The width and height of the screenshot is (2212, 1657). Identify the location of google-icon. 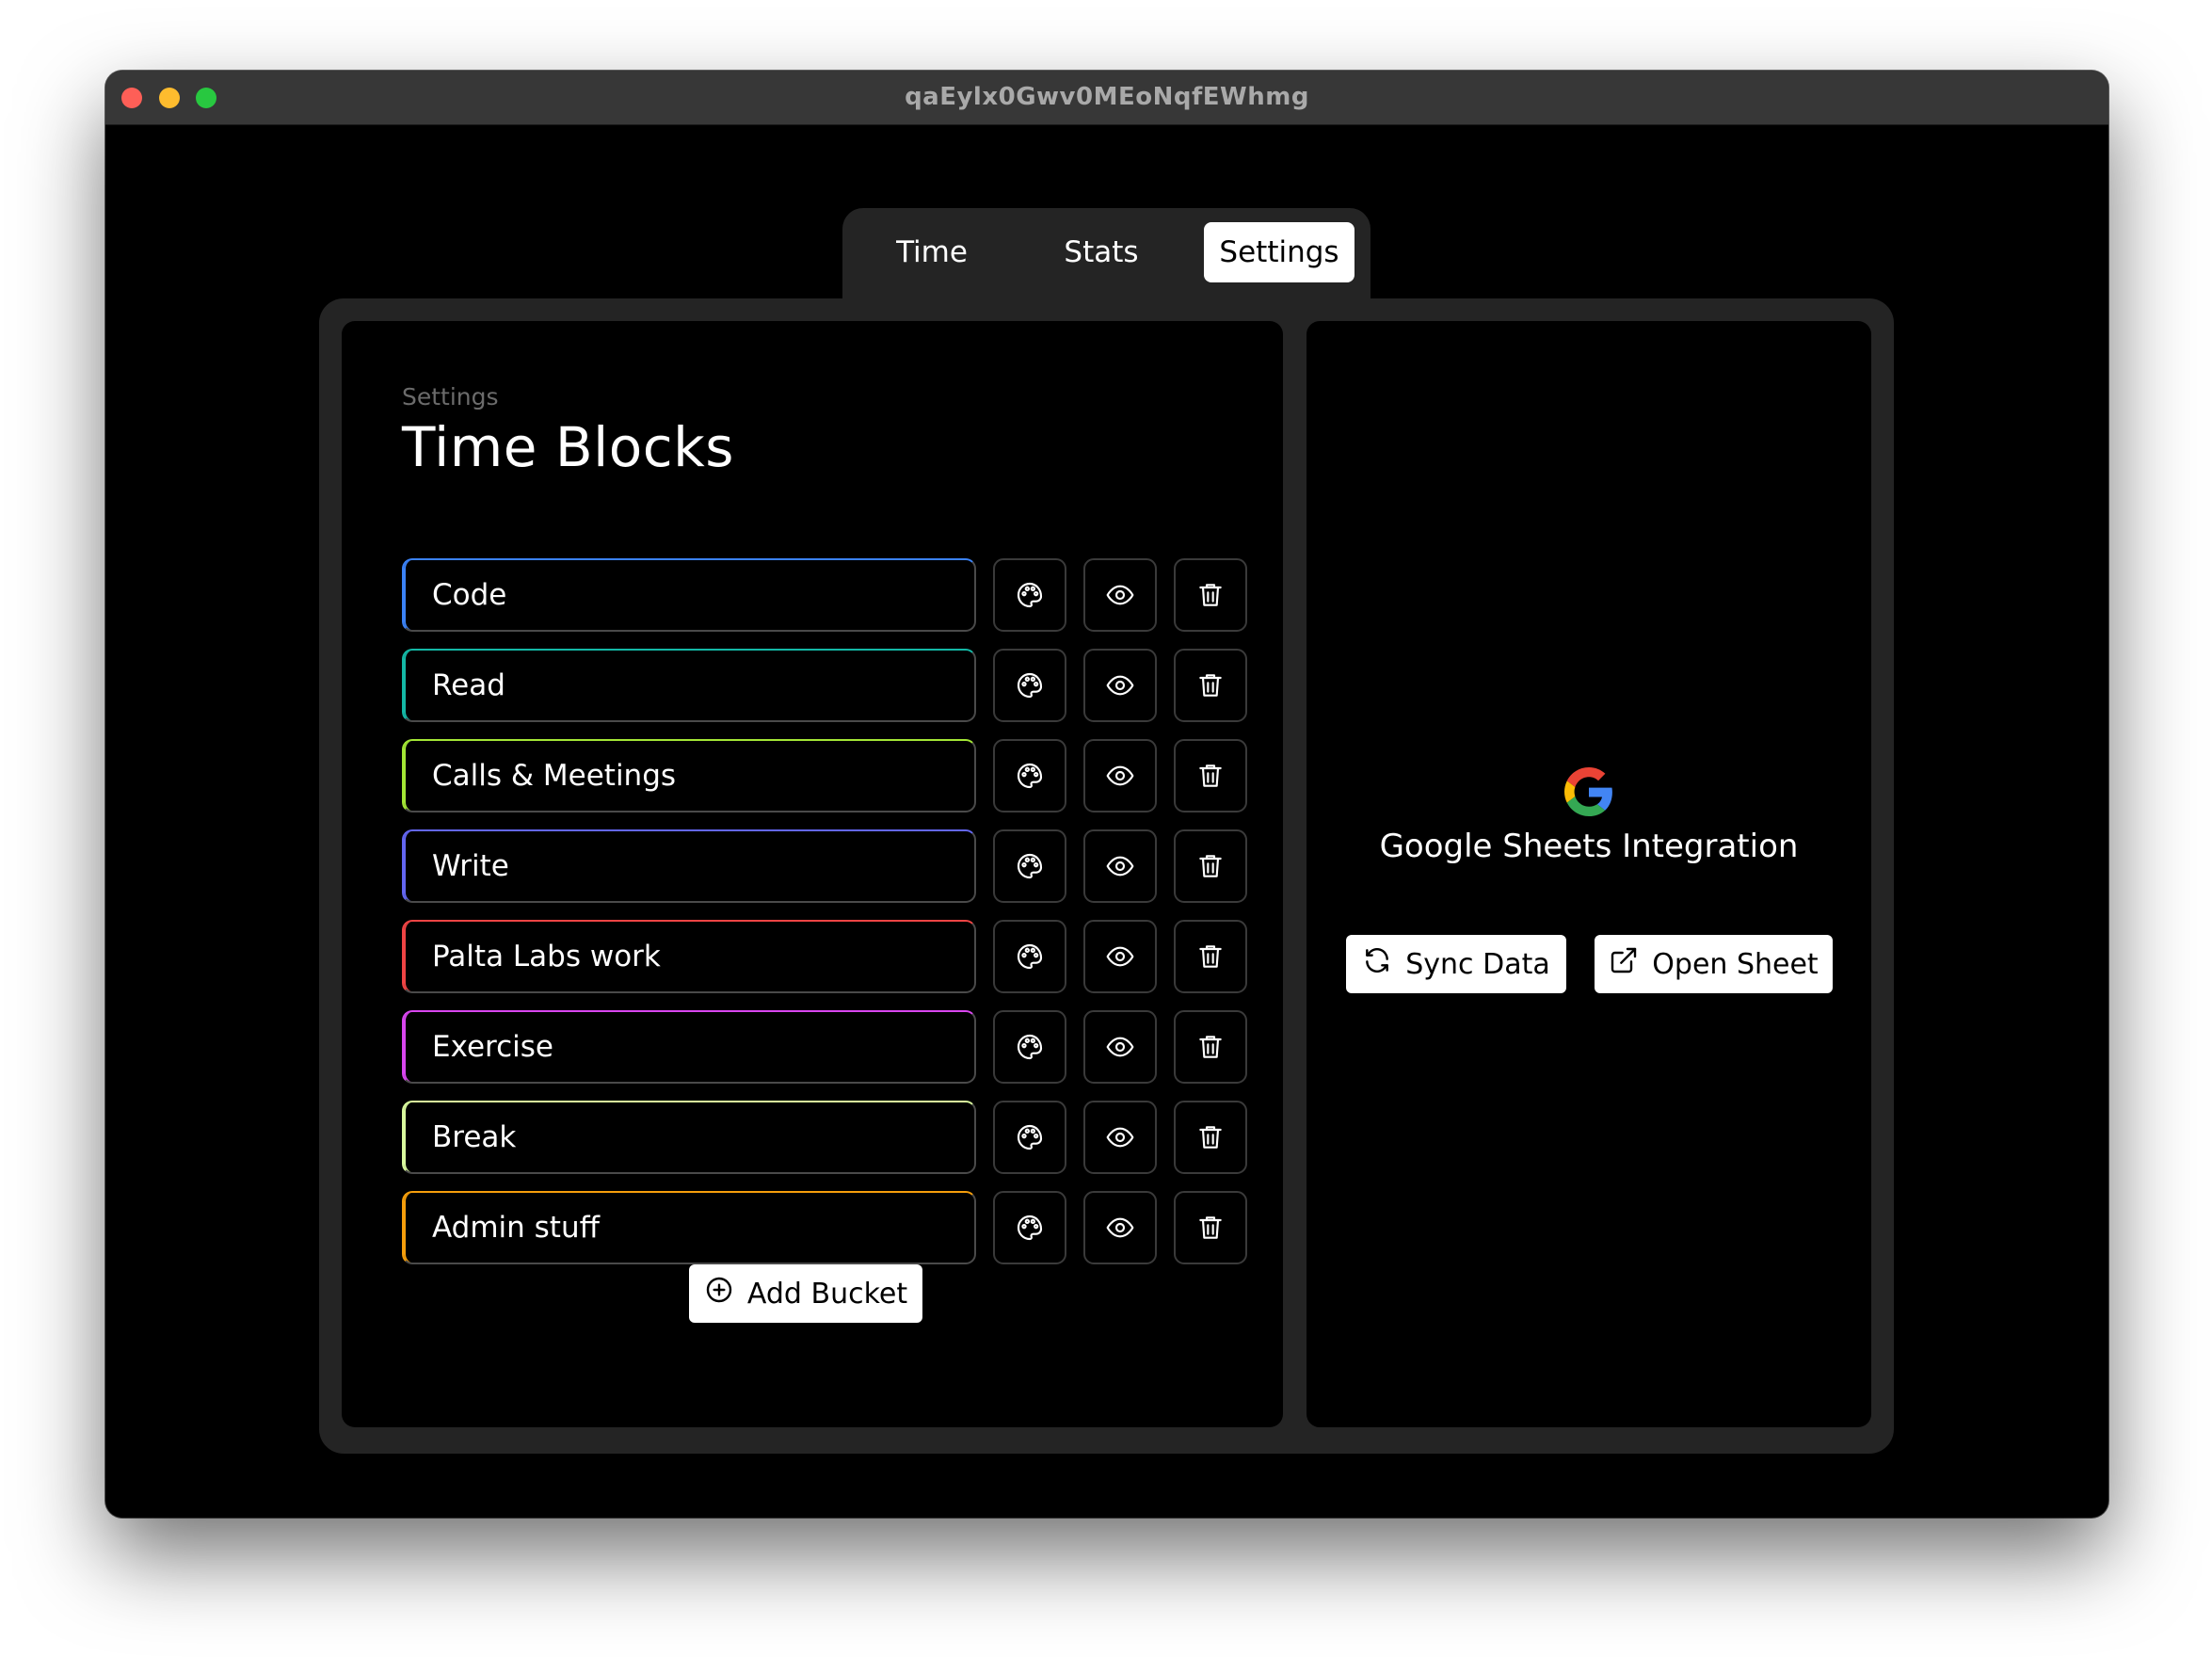
(1588, 791).